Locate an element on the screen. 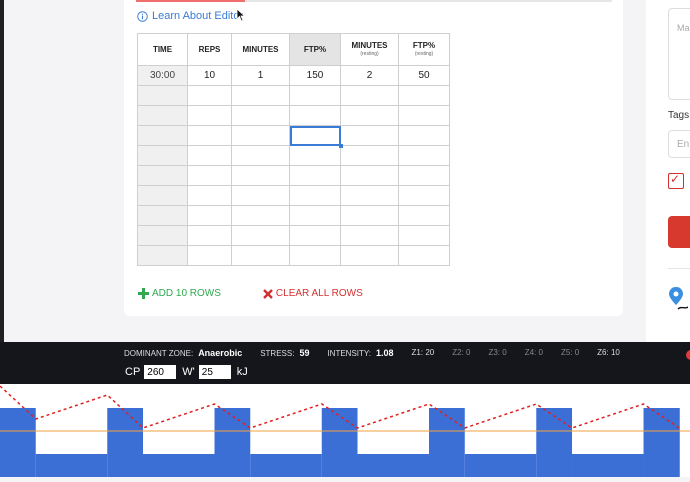 The width and height of the screenshot is (690, 482). dominant-zone-stat: DOMINANT ZONE: Anaerobic is located at coordinates (183, 353).